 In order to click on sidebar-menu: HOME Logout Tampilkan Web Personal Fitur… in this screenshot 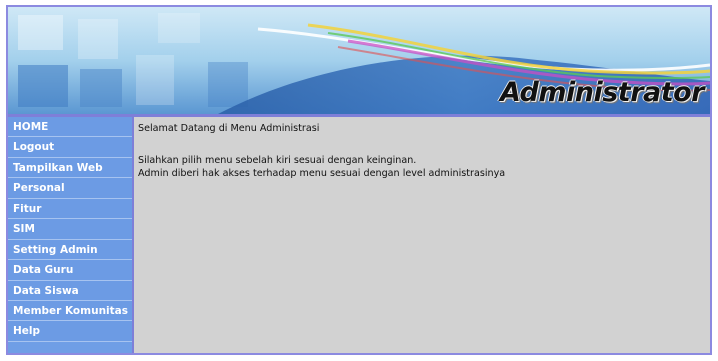, I will do `click(71, 235)`.